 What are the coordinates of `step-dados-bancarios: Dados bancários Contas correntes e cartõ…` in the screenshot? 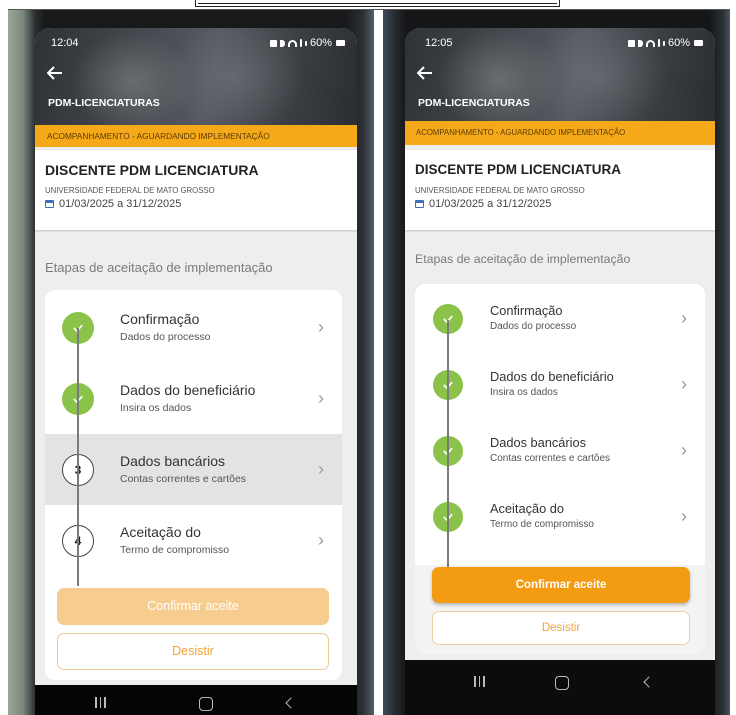 It's located at (560, 451).